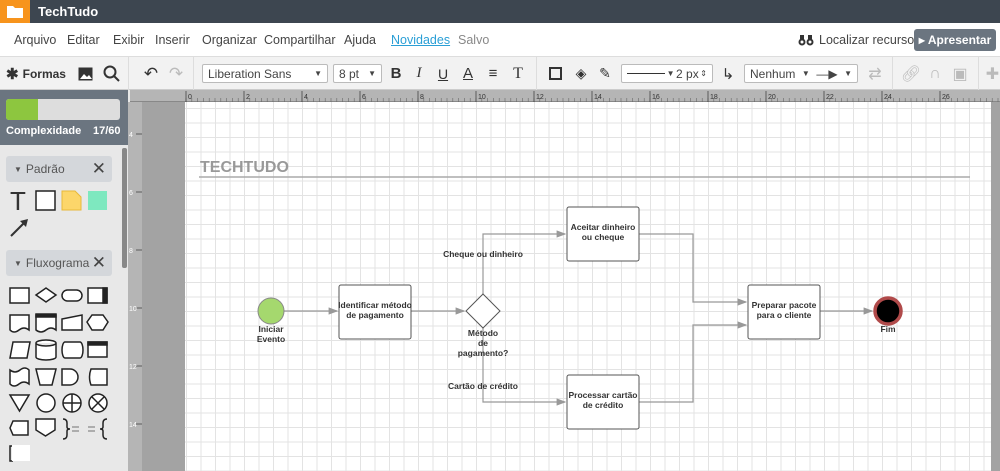 The height and width of the screenshot is (471, 1000). What do you see at coordinates (714, 97) in the screenshot?
I see `ruler-label: 18` at bounding box center [714, 97].